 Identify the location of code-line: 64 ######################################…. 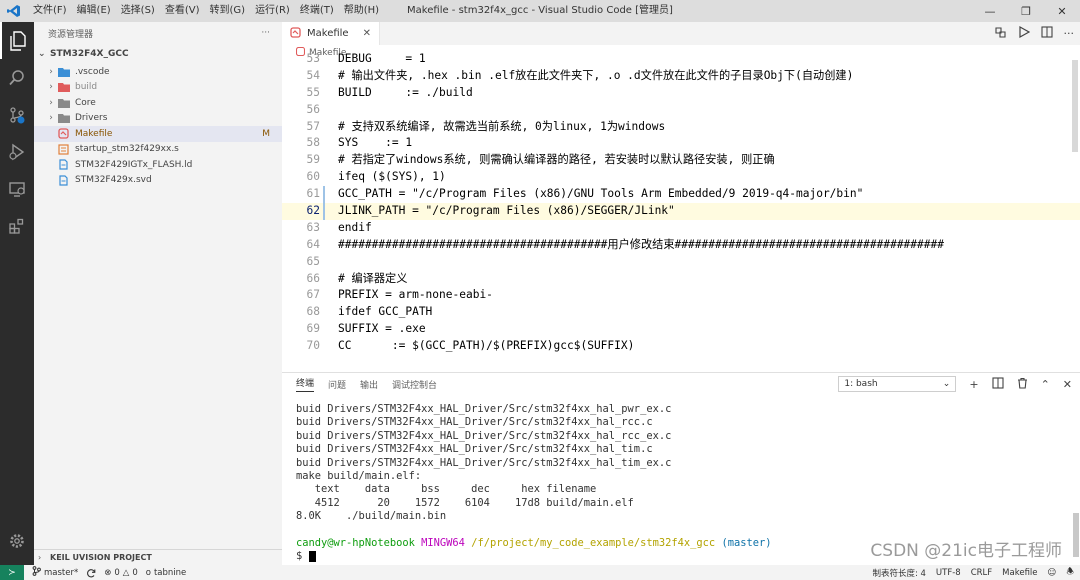
(625, 244).